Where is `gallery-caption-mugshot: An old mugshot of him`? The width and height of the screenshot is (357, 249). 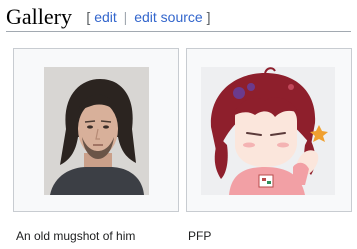
gallery-caption-mugshot: An old mugshot of him is located at coordinates (76, 236).